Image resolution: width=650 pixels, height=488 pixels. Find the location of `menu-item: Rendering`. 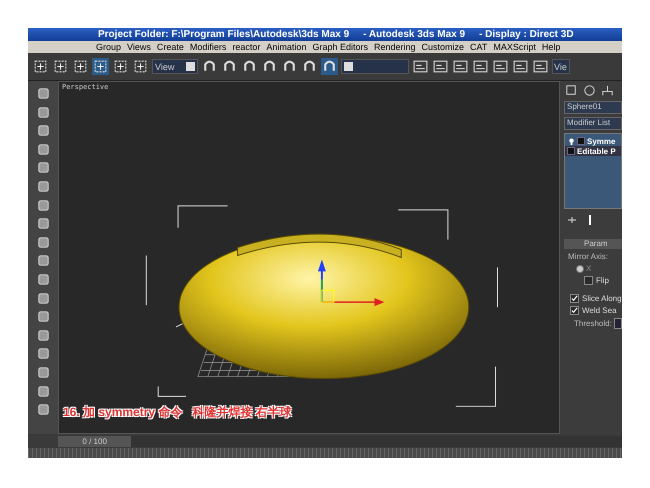

menu-item: Rendering is located at coordinates (395, 47).